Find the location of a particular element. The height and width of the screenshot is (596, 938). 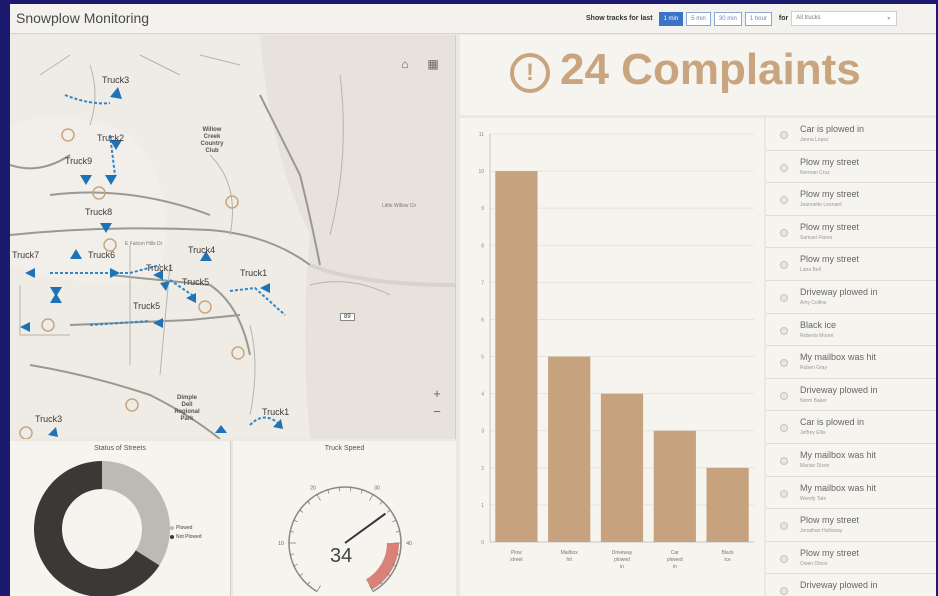

complaint-list-item: Plow my street Lana Bell is located at coordinates (851, 264).